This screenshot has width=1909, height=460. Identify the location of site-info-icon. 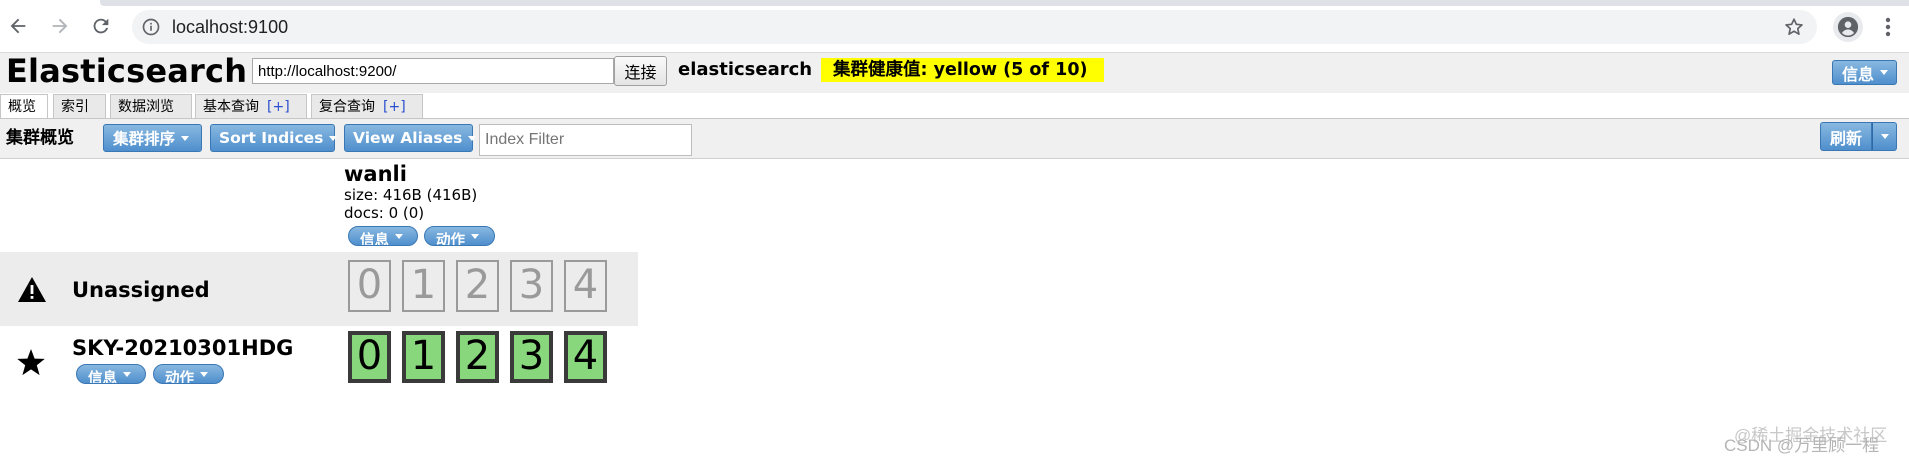
(151, 27).